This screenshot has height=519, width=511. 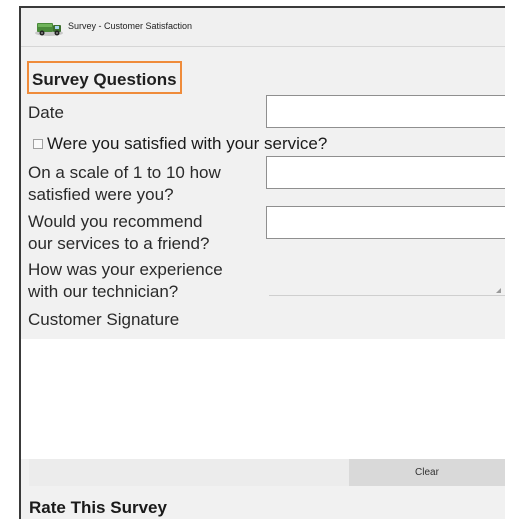 What do you see at coordinates (101, 194) in the screenshot?
I see `scale-label-line2: satisfied were you?` at bounding box center [101, 194].